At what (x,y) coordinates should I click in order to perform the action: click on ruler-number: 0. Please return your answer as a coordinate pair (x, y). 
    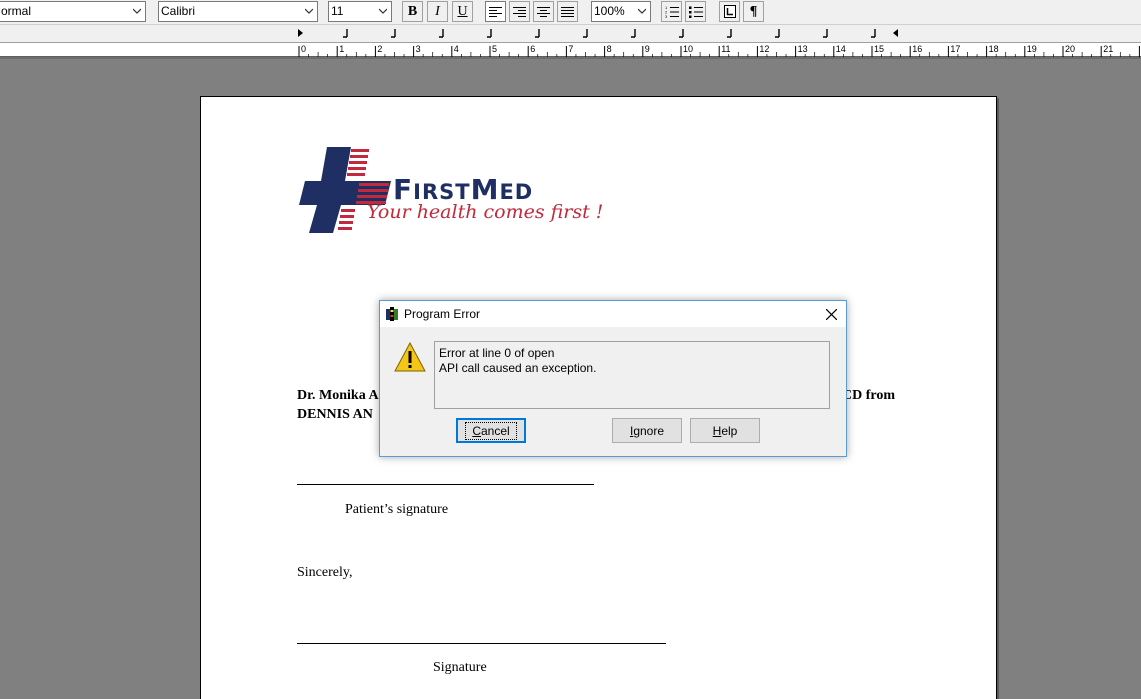
    Looking at the image, I should click on (303, 49).